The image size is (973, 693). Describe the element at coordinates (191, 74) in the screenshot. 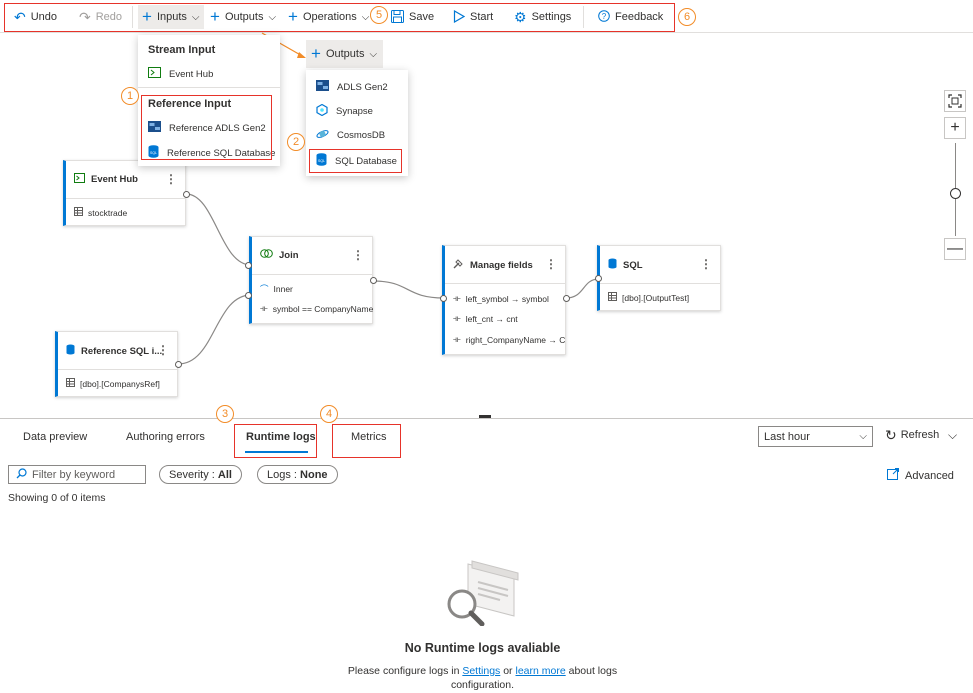

I see `menu-item-label: Event Hub` at that location.